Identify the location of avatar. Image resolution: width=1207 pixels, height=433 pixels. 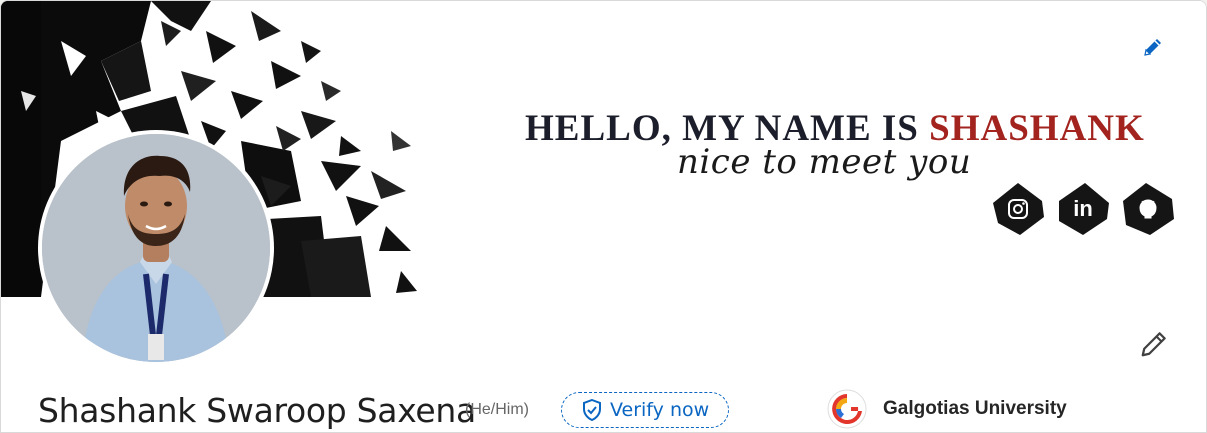
(156, 248).